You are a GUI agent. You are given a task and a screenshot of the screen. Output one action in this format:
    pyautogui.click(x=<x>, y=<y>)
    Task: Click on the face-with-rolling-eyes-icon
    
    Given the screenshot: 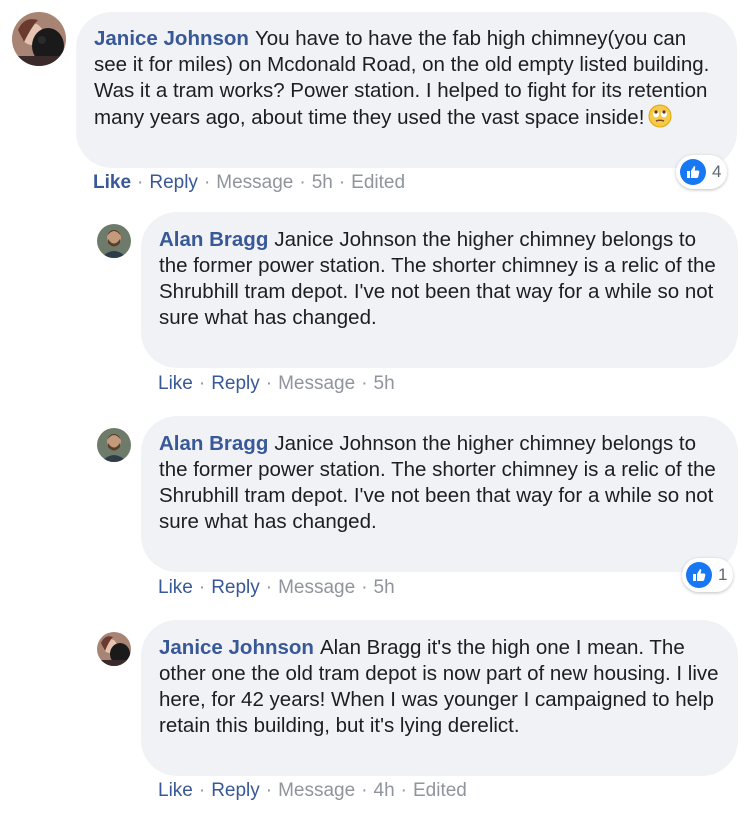 What is the action you would take?
    pyautogui.click(x=660, y=119)
    